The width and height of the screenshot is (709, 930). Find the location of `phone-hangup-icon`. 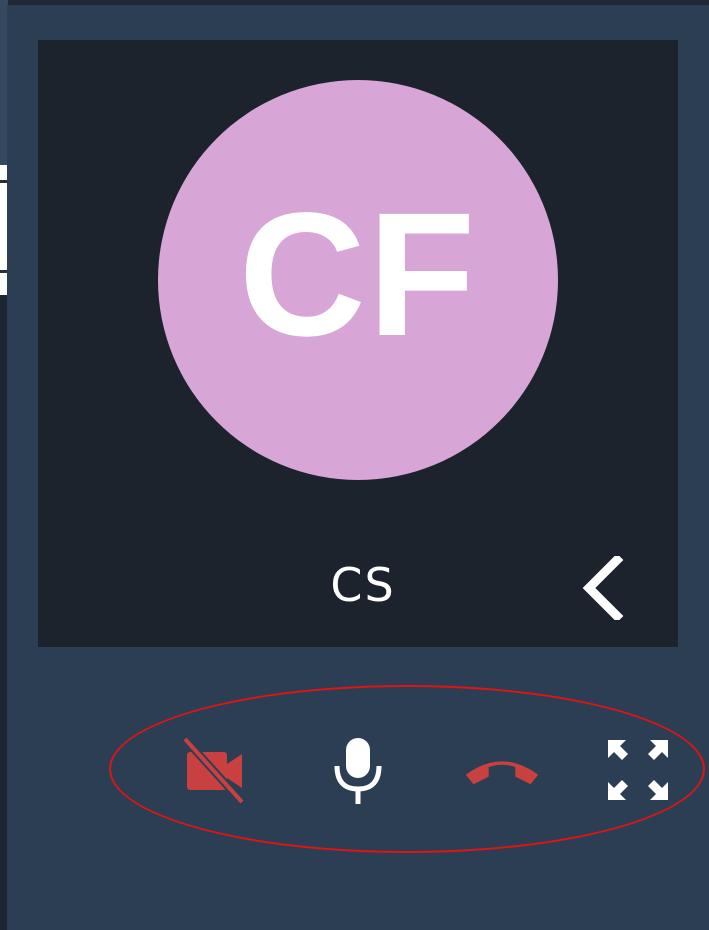

phone-hangup-icon is located at coordinates (502, 773).